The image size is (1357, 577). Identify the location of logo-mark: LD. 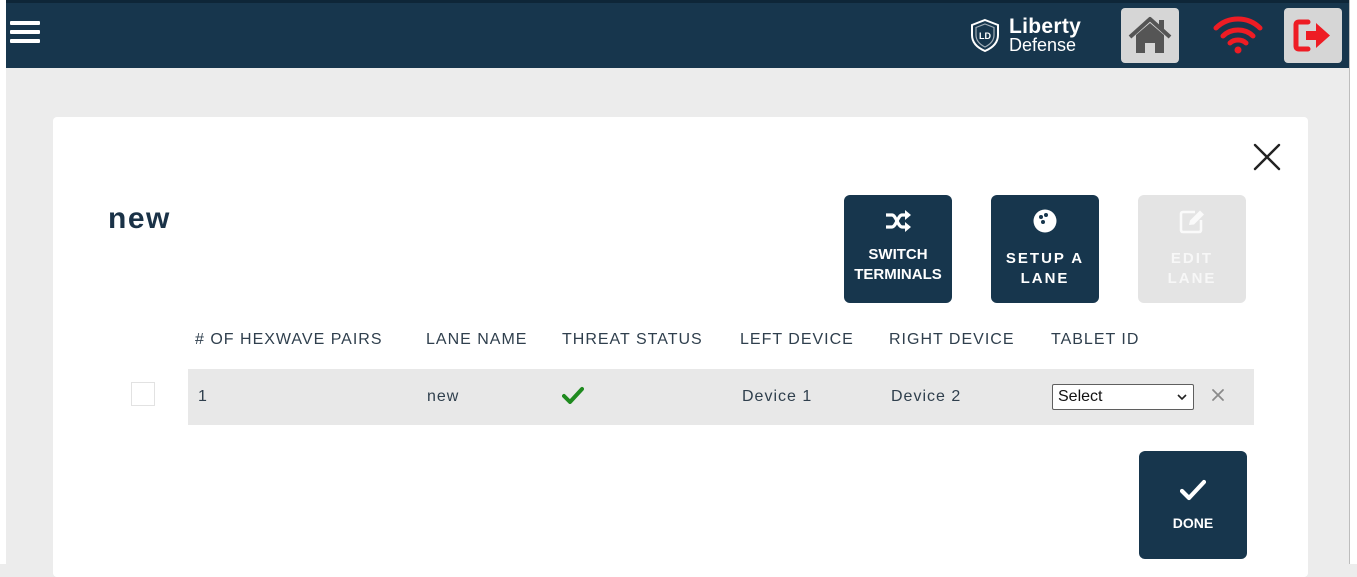
(985, 36).